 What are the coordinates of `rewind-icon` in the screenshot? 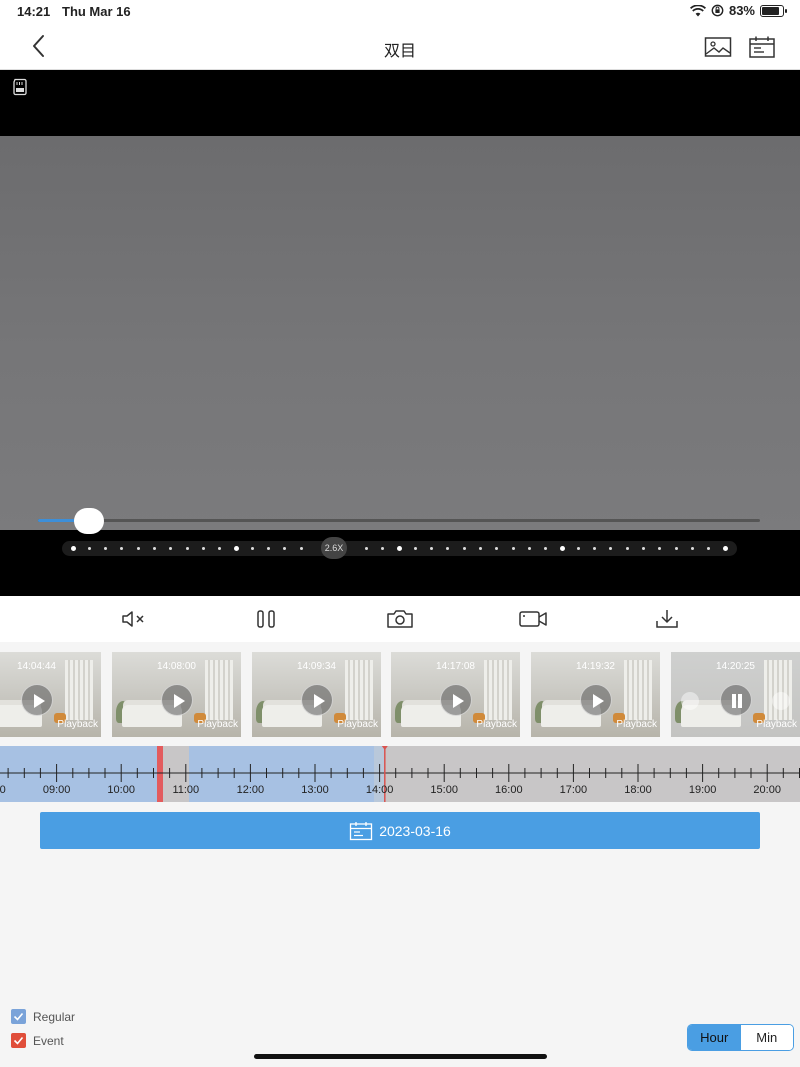 It's located at (690, 701).